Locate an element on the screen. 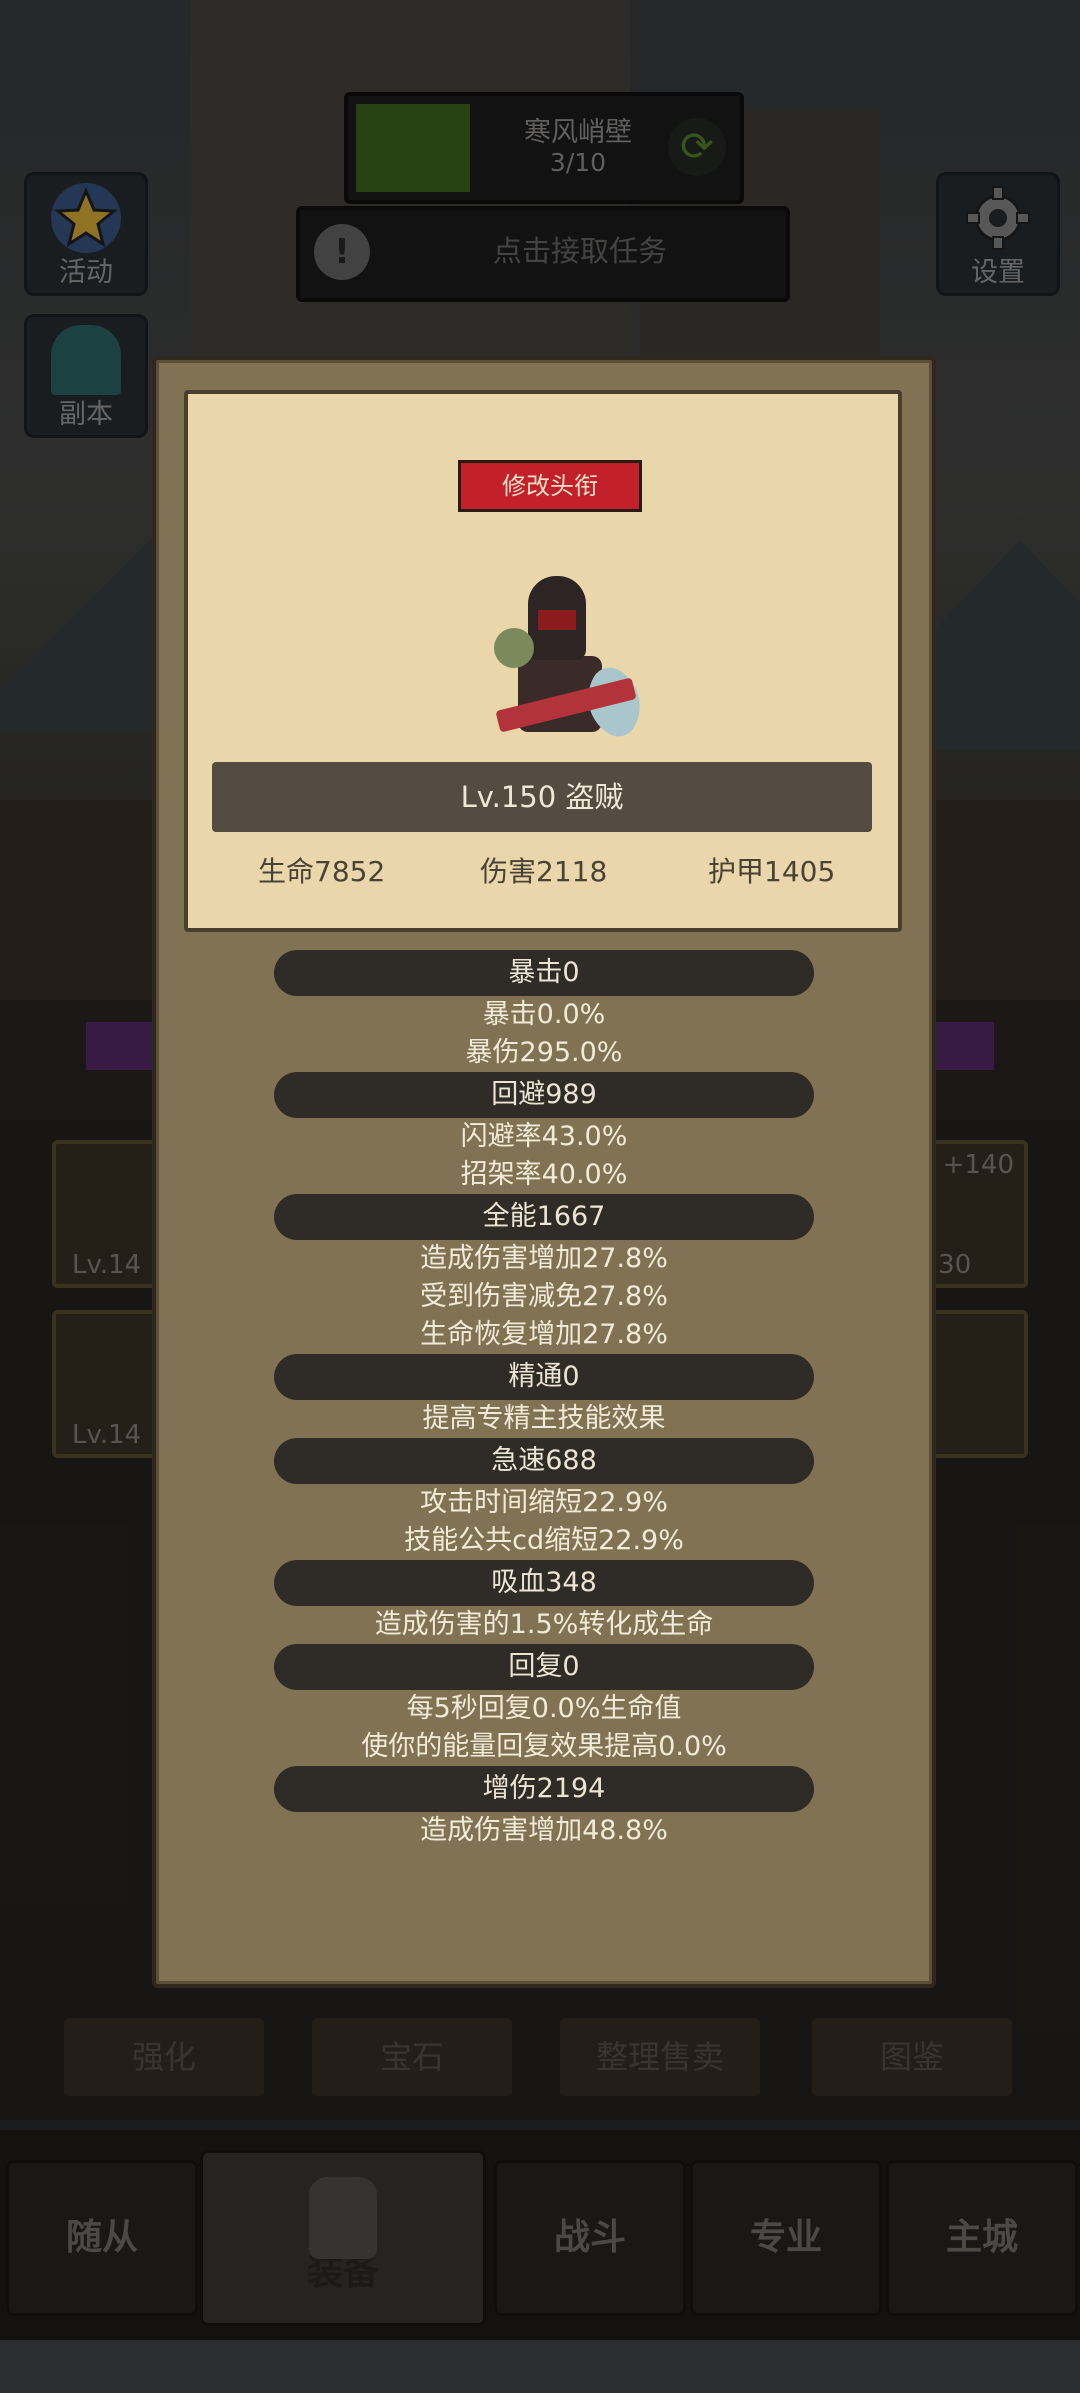 The height and width of the screenshot is (2393, 1080). stat-line: 造成伤害增加48.8% is located at coordinates (544, 1830).